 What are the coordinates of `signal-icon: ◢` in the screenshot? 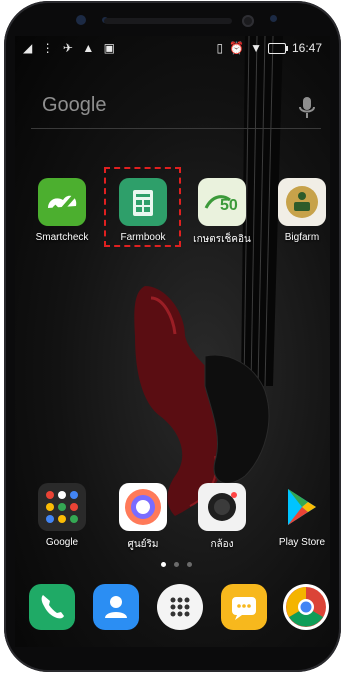 It's located at (29, 48).